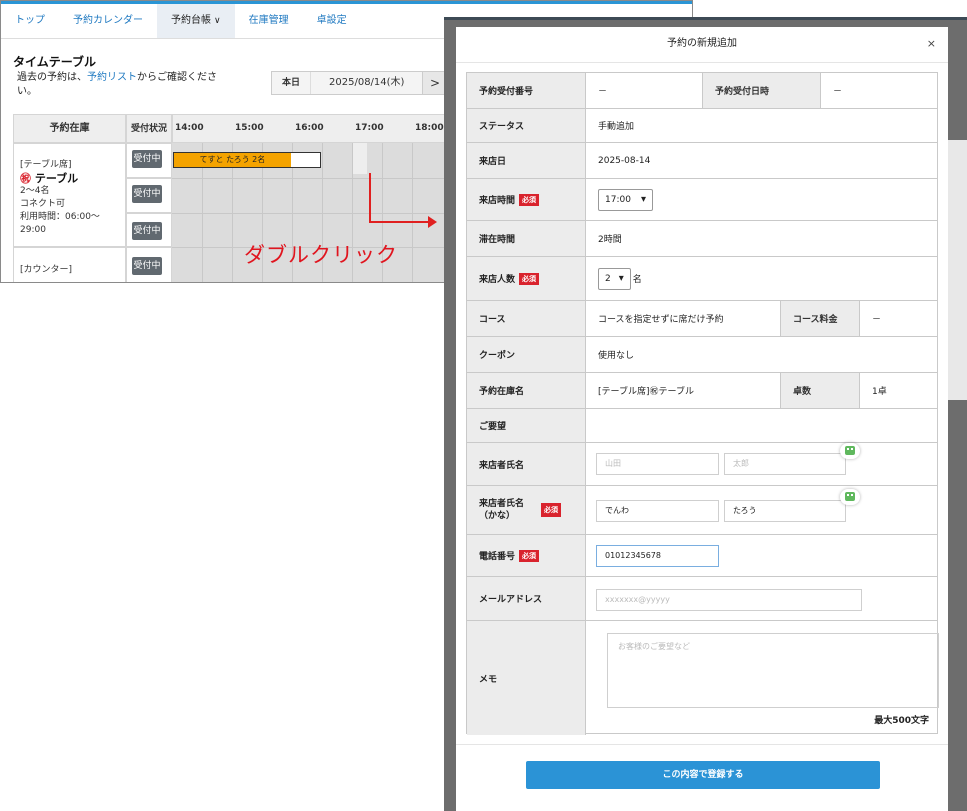 This screenshot has width=967, height=811. I want to click on selected-slot, so click(360, 158).